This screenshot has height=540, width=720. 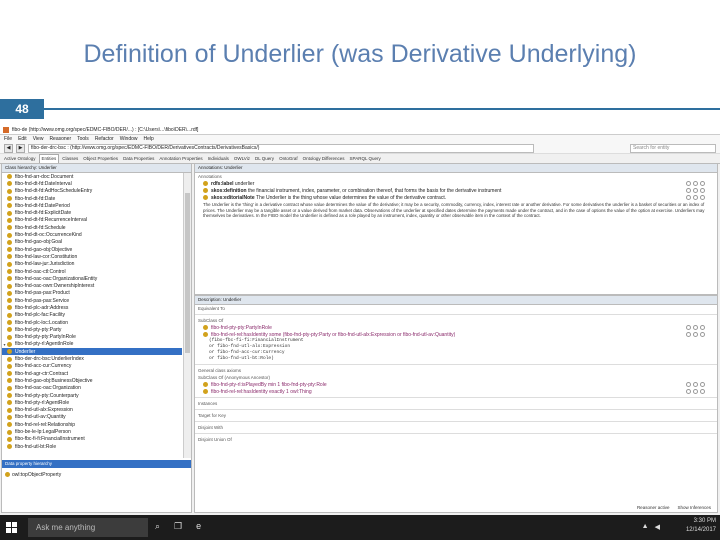 I want to click on menu-item: Tools, so click(x=83, y=139).